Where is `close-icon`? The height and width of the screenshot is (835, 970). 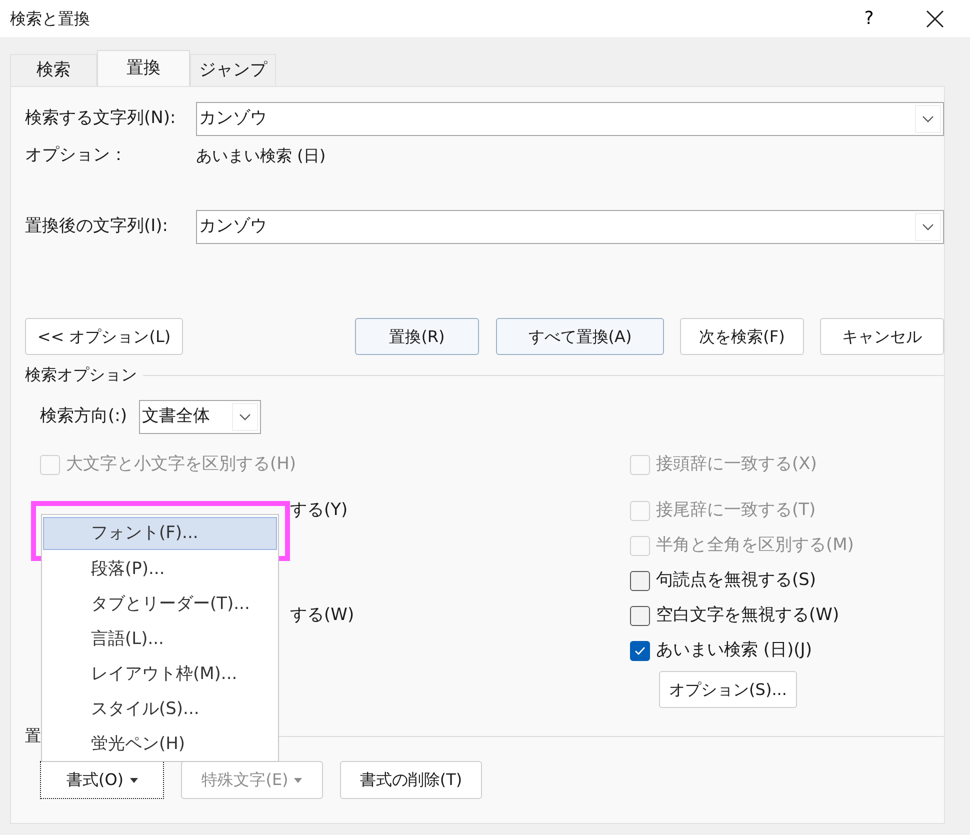 close-icon is located at coordinates (935, 19).